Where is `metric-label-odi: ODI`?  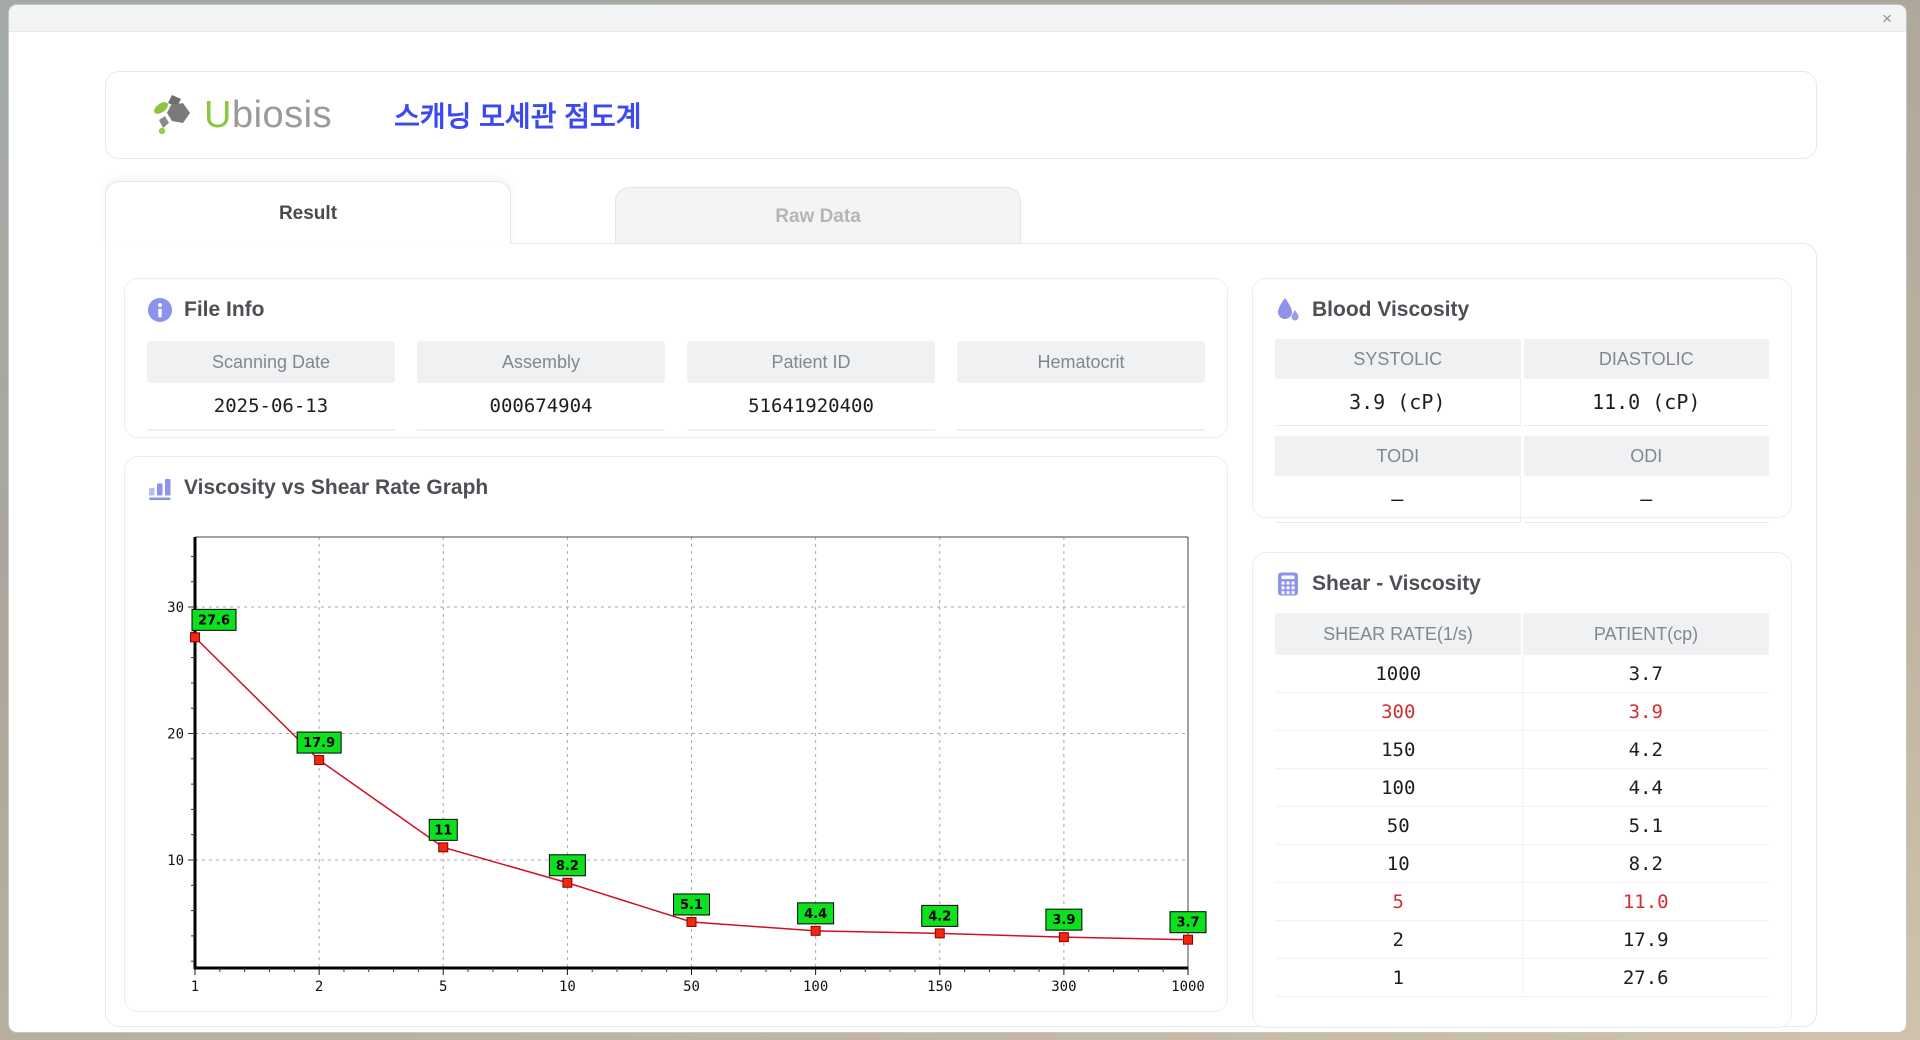
metric-label-odi: ODI is located at coordinates (1646, 456).